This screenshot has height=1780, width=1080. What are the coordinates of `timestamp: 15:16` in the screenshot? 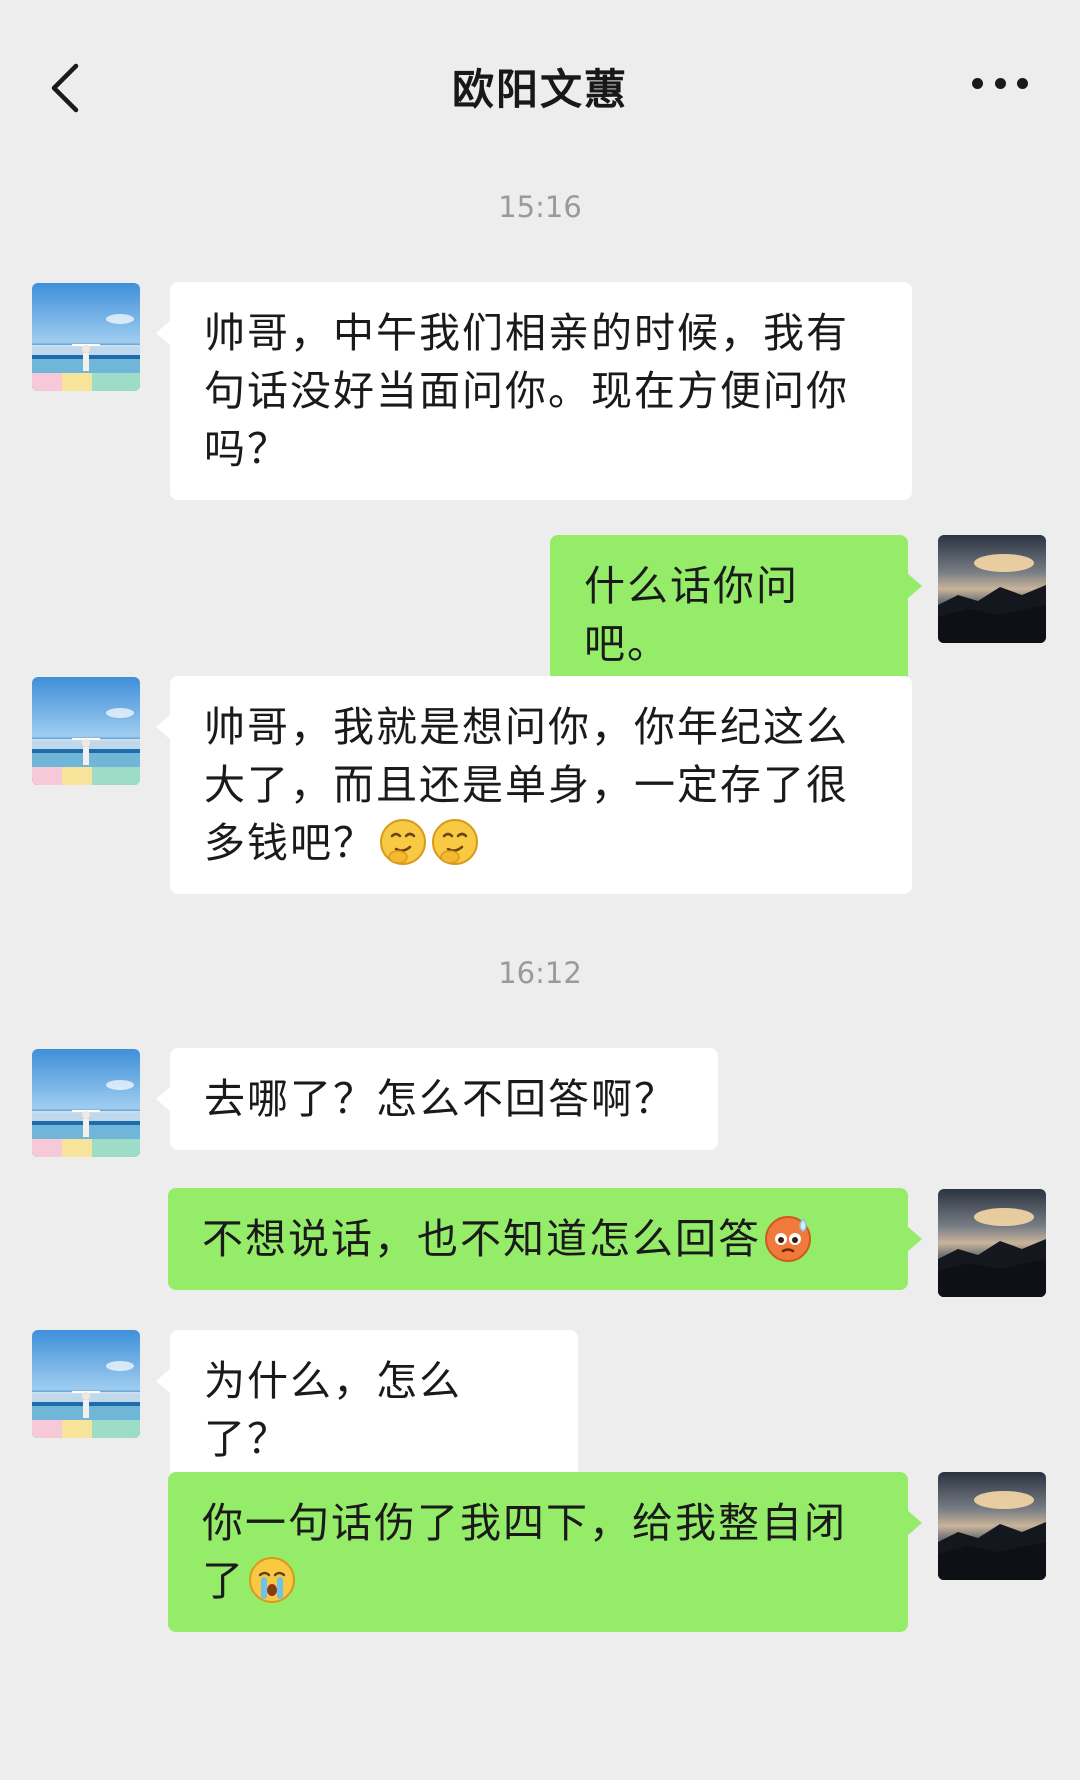 It's located at (540, 207).